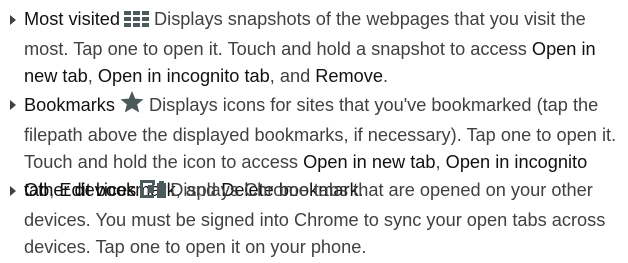  What do you see at coordinates (132, 106) in the screenshot?
I see `star-icon` at bounding box center [132, 106].